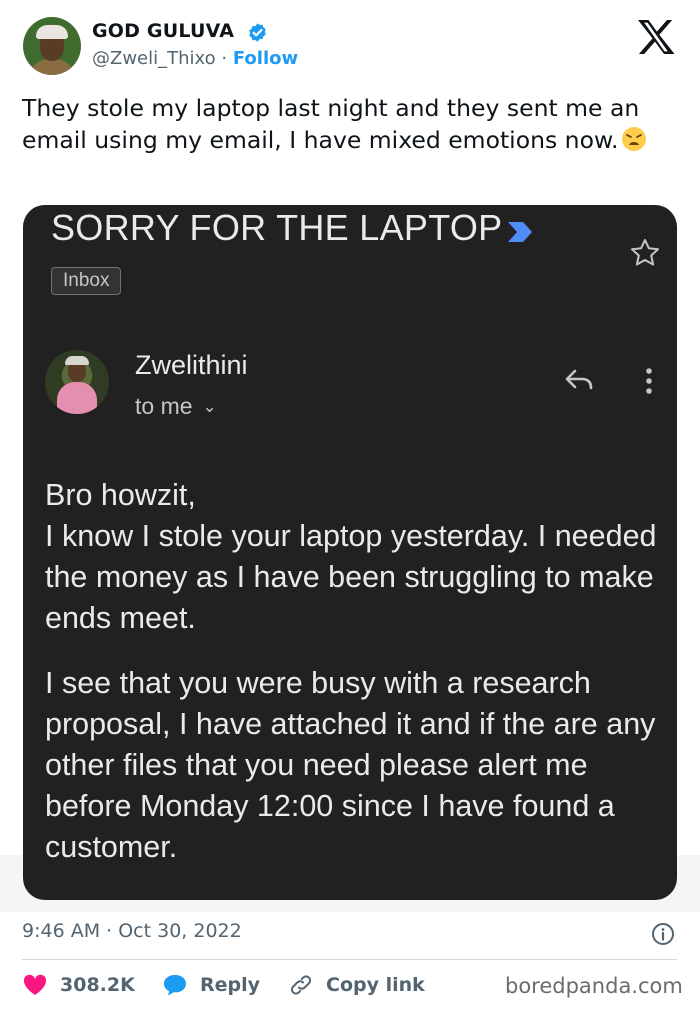 Image resolution: width=700 pixels, height=1011 pixels. What do you see at coordinates (349, 959) in the screenshot?
I see `divider` at bounding box center [349, 959].